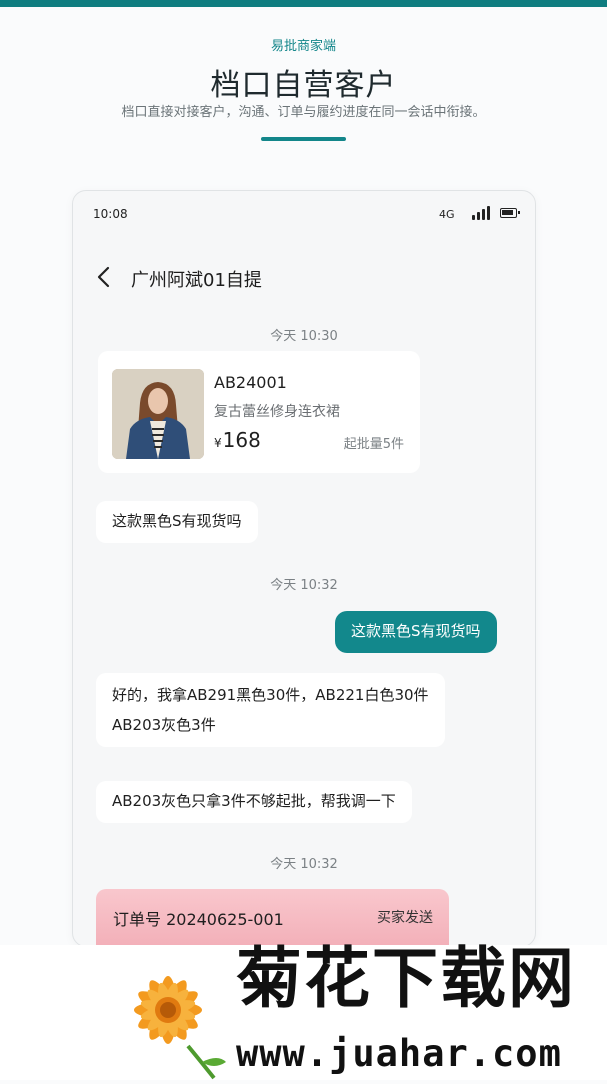 Image resolution: width=607 pixels, height=1084 pixels. Describe the element at coordinates (303, 85) in the screenshot. I see `hero-title: 档口自营客户` at that location.